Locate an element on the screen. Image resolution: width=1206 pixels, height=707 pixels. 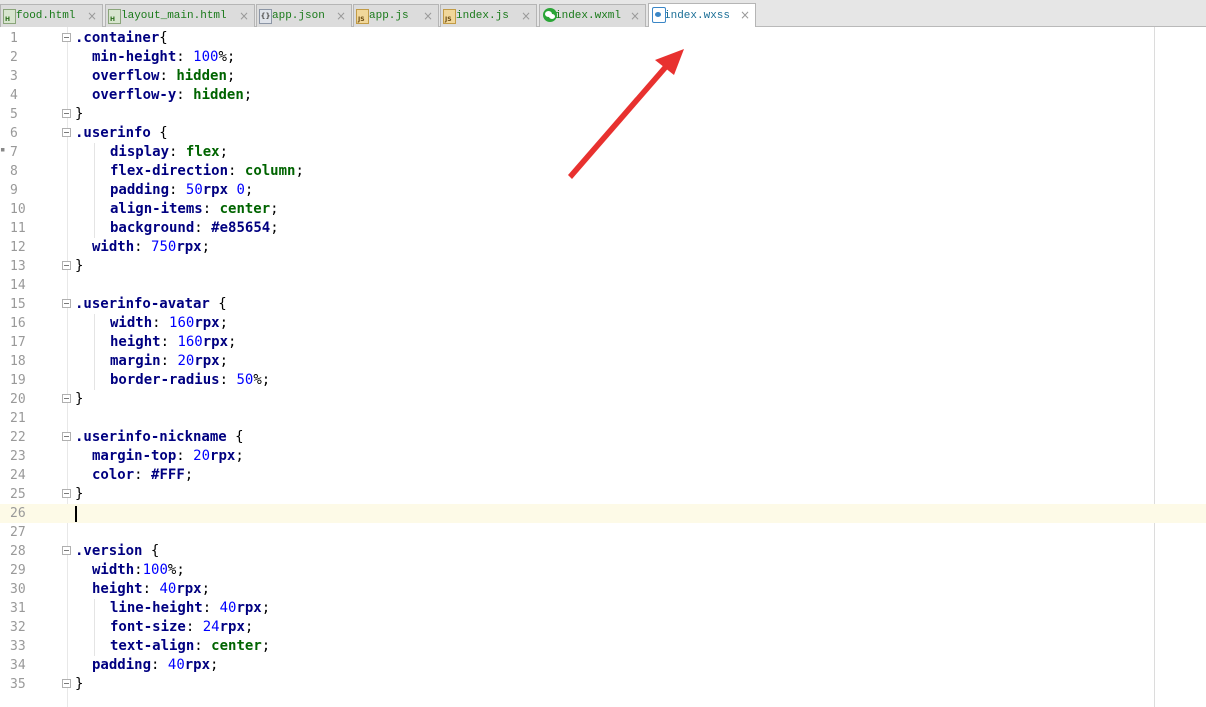
line-number: 11 is located at coordinates (18, 228).